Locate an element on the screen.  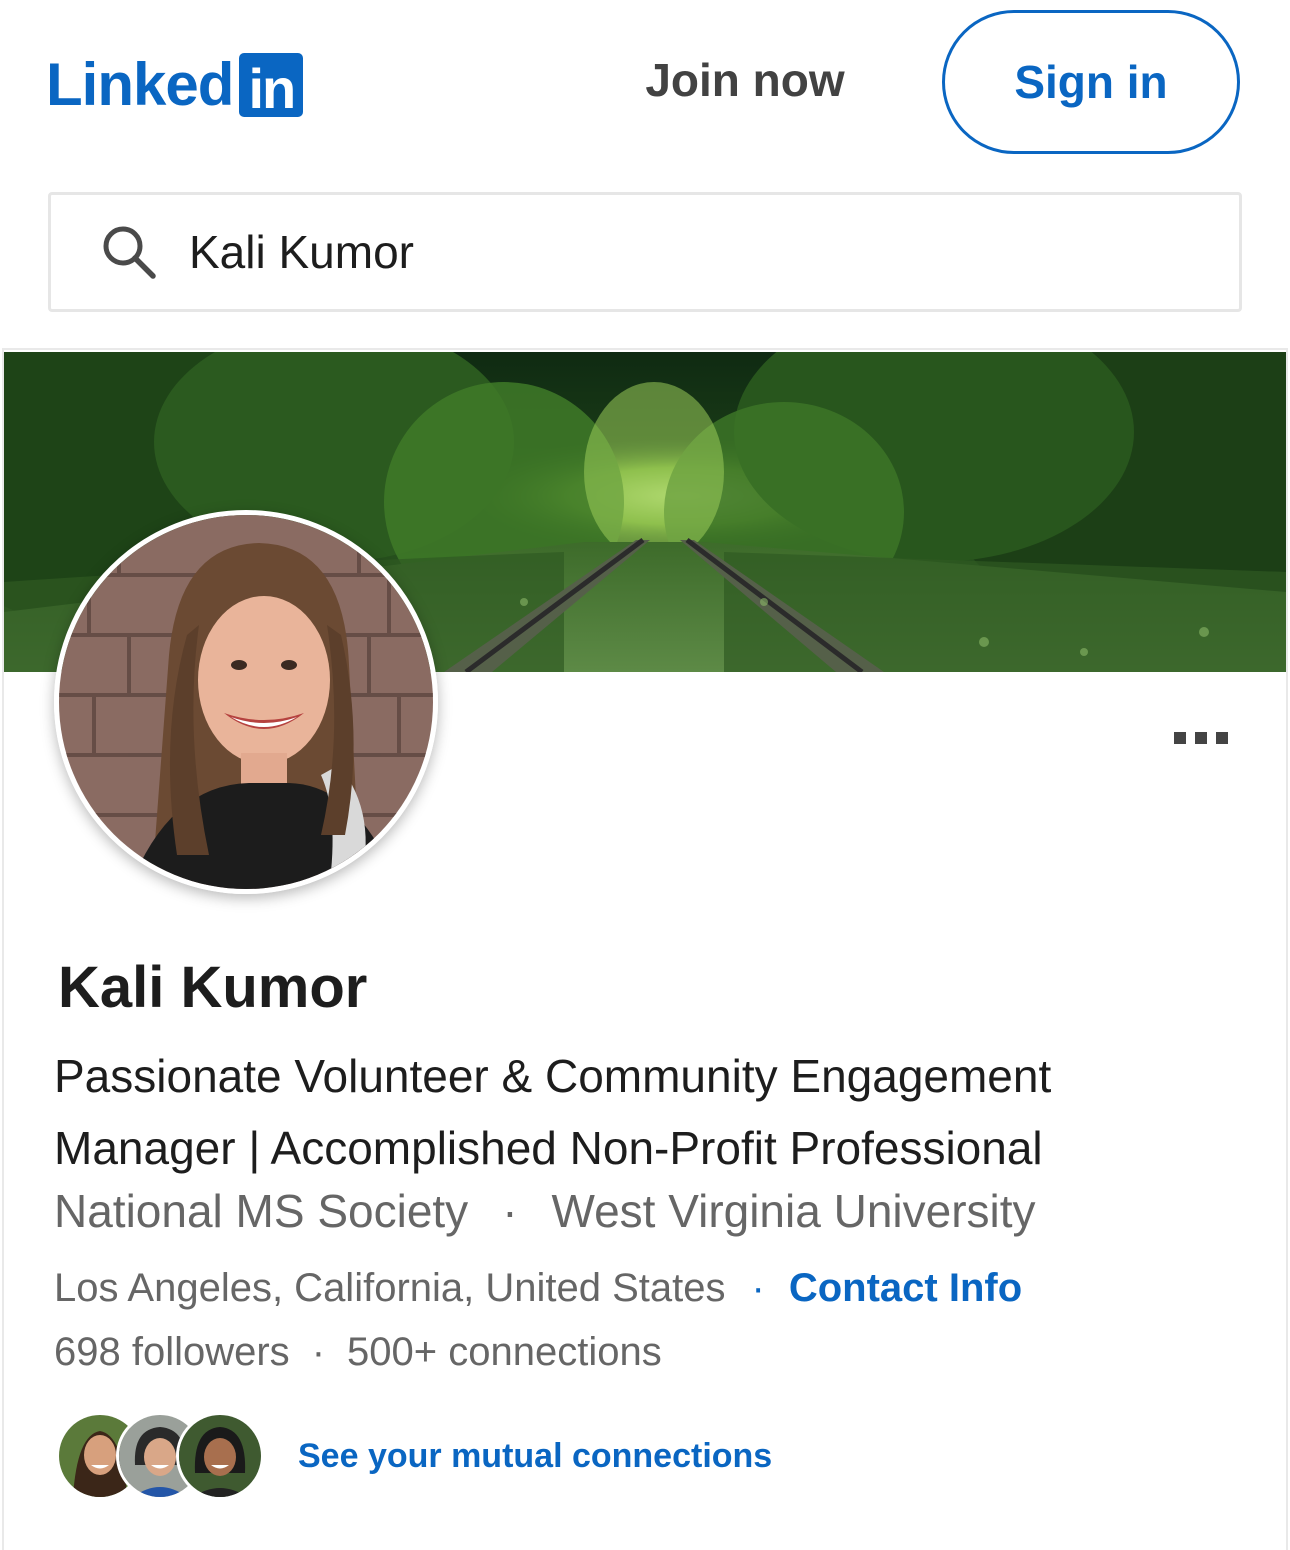
network-stats: 698 followers · 500+ connections is located at coordinates (358, 1352).